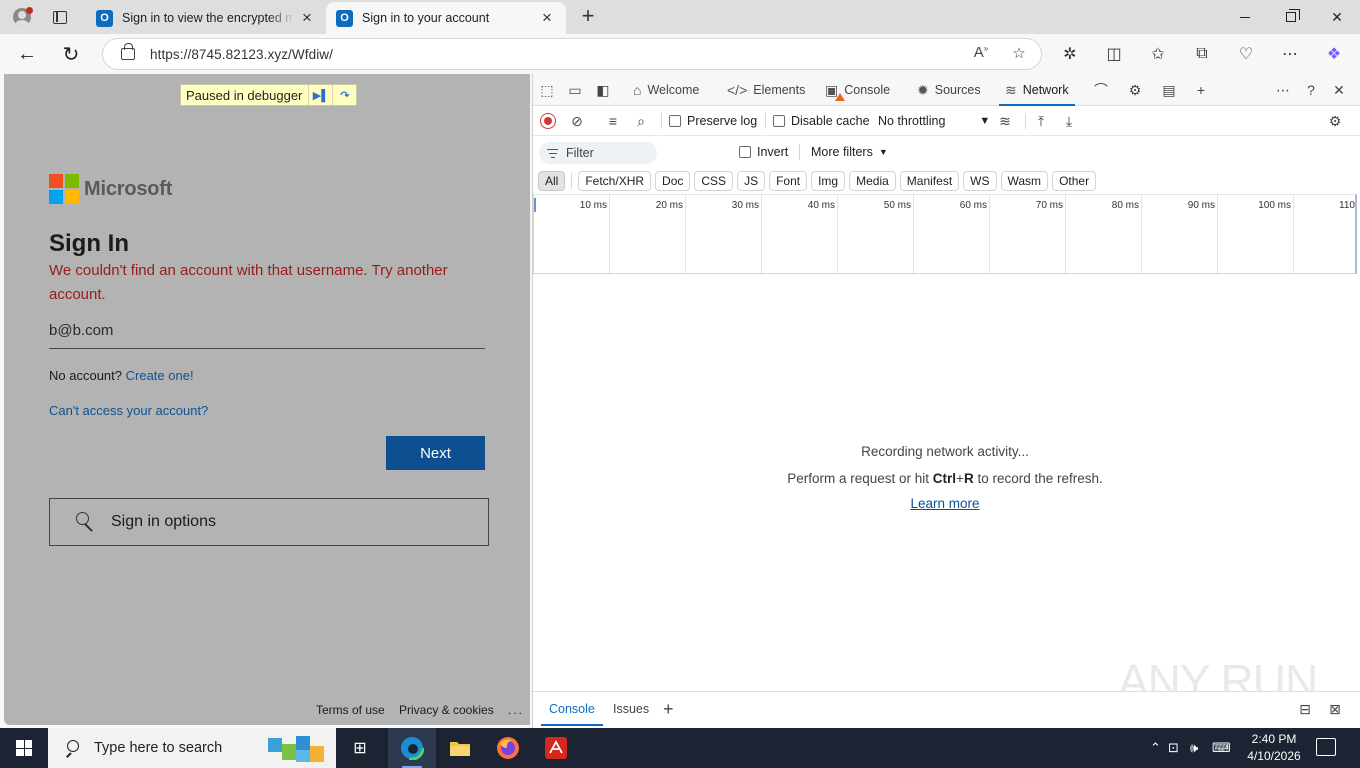 This screenshot has height=768, width=1360. What do you see at coordinates (1024, 181) in the screenshot?
I see `filter-chip-wasm: Wasm` at bounding box center [1024, 181].